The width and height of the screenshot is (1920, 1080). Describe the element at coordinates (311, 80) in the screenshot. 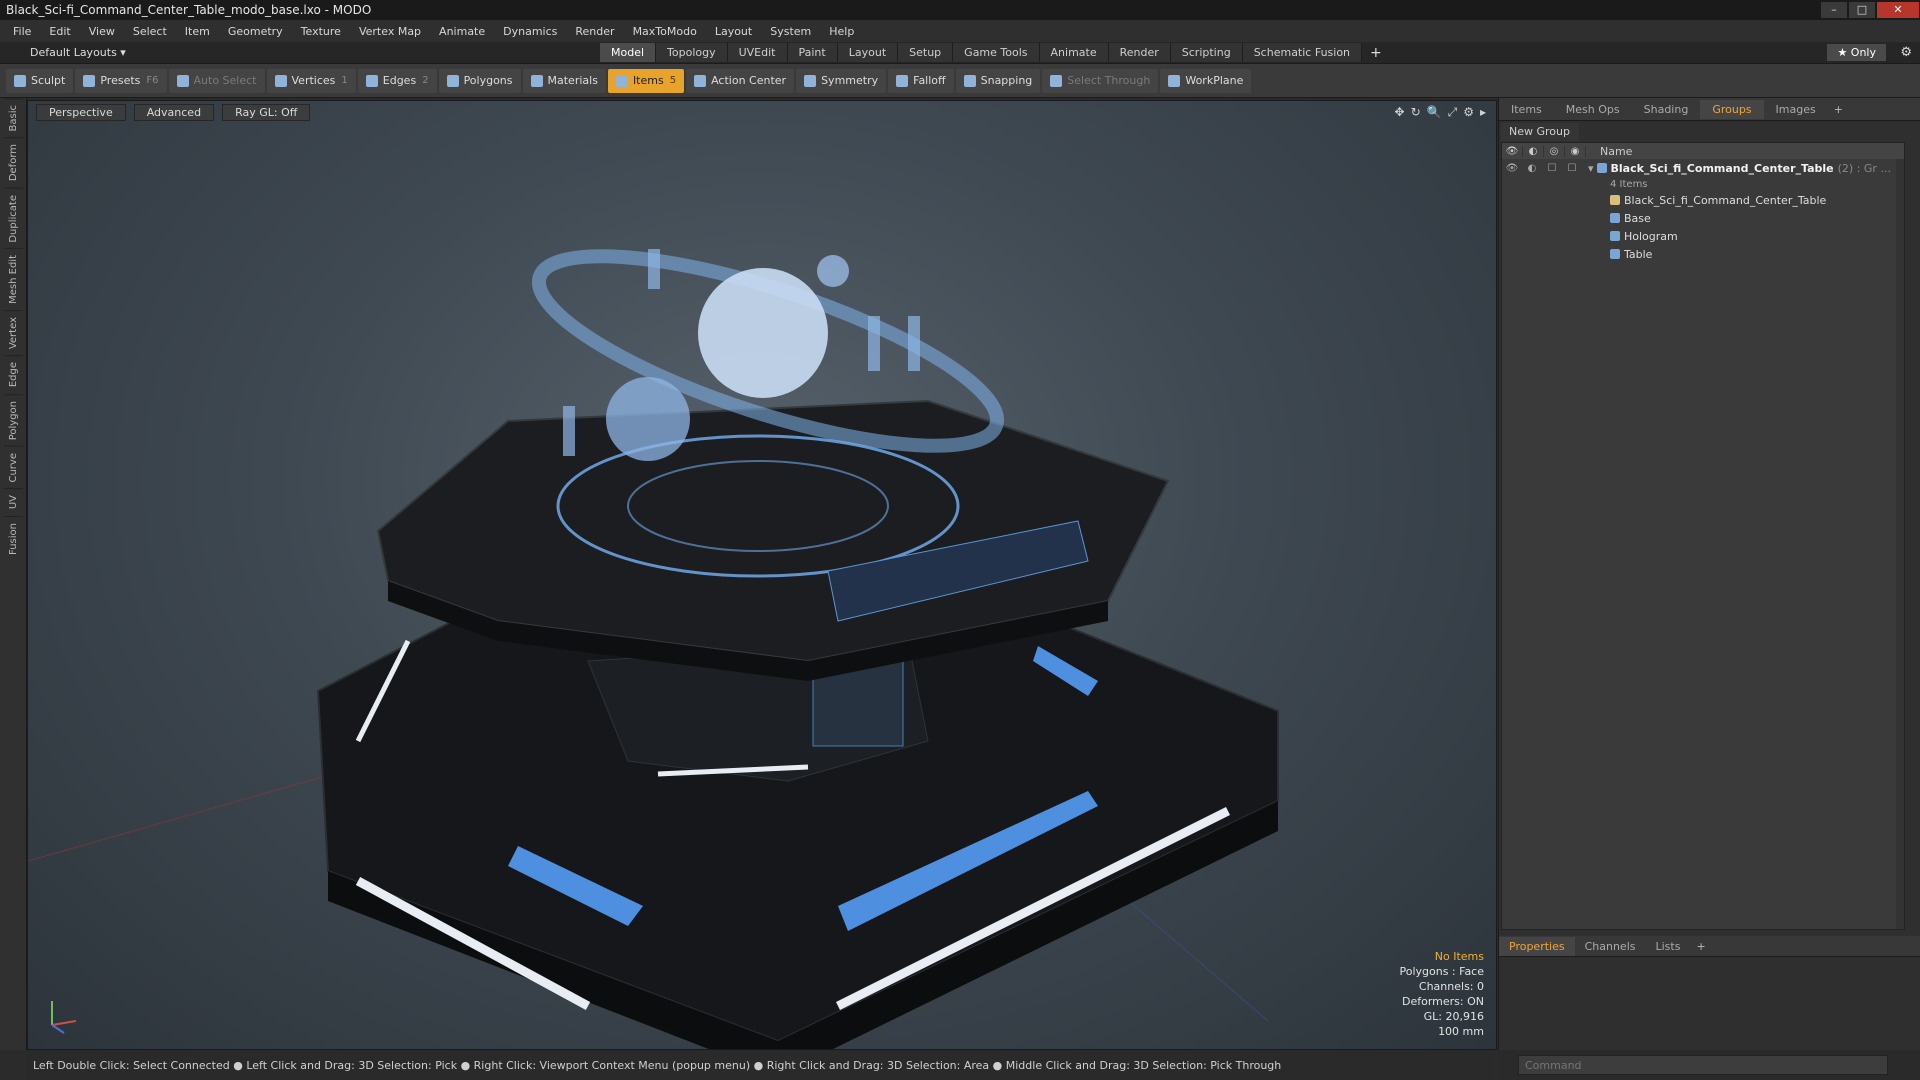

I see `vertices-button: Vertices 1` at that location.